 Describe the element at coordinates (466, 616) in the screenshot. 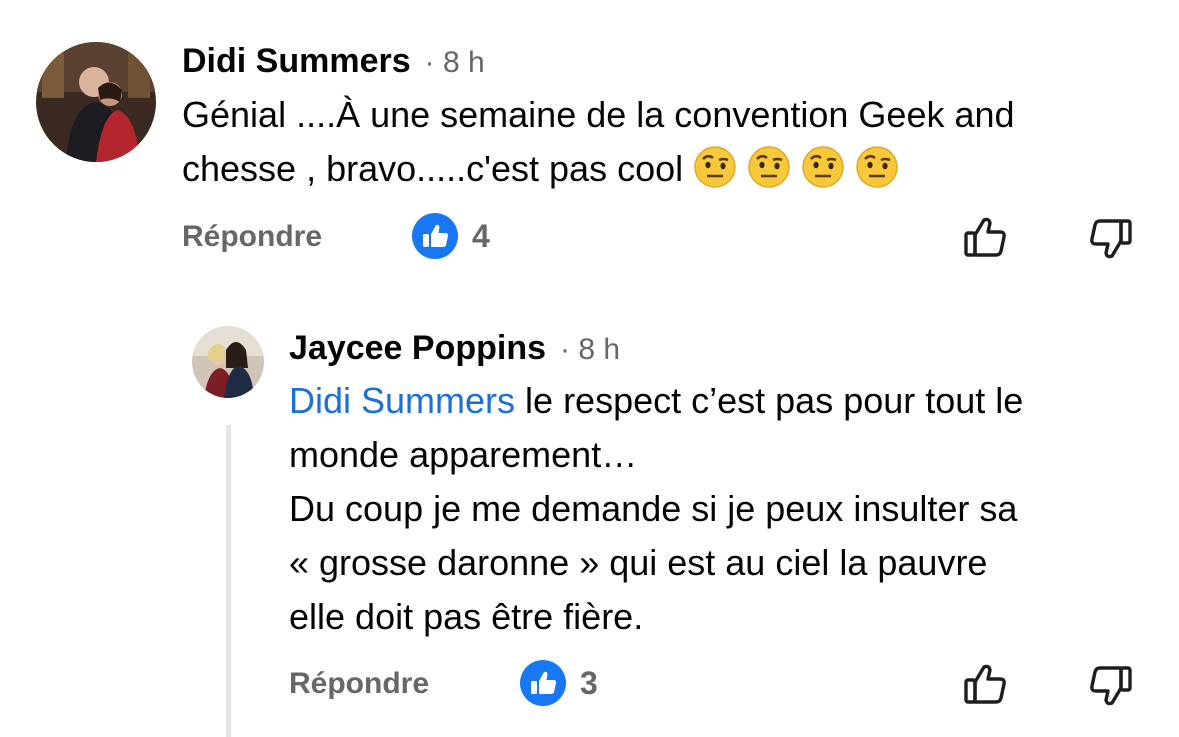

I see `reply-line-5: elle doit pas être fière.` at that location.